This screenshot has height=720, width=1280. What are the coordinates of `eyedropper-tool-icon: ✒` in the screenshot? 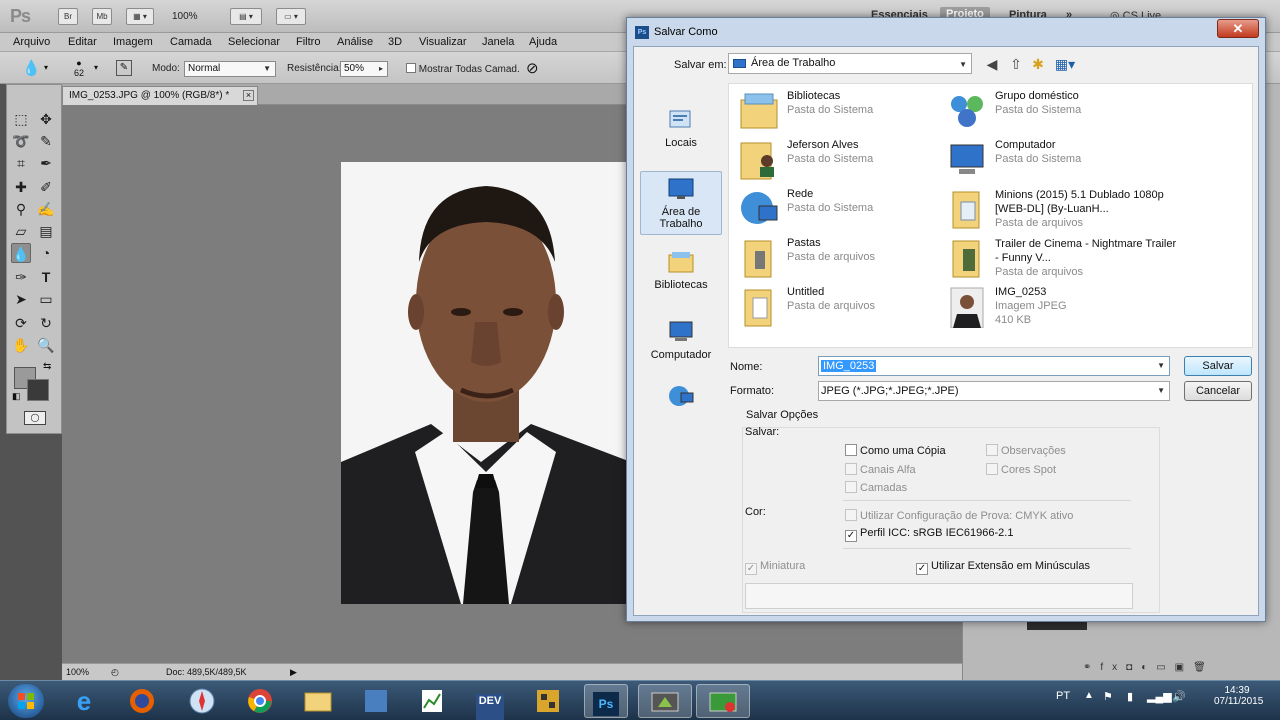 It's located at (46, 163).